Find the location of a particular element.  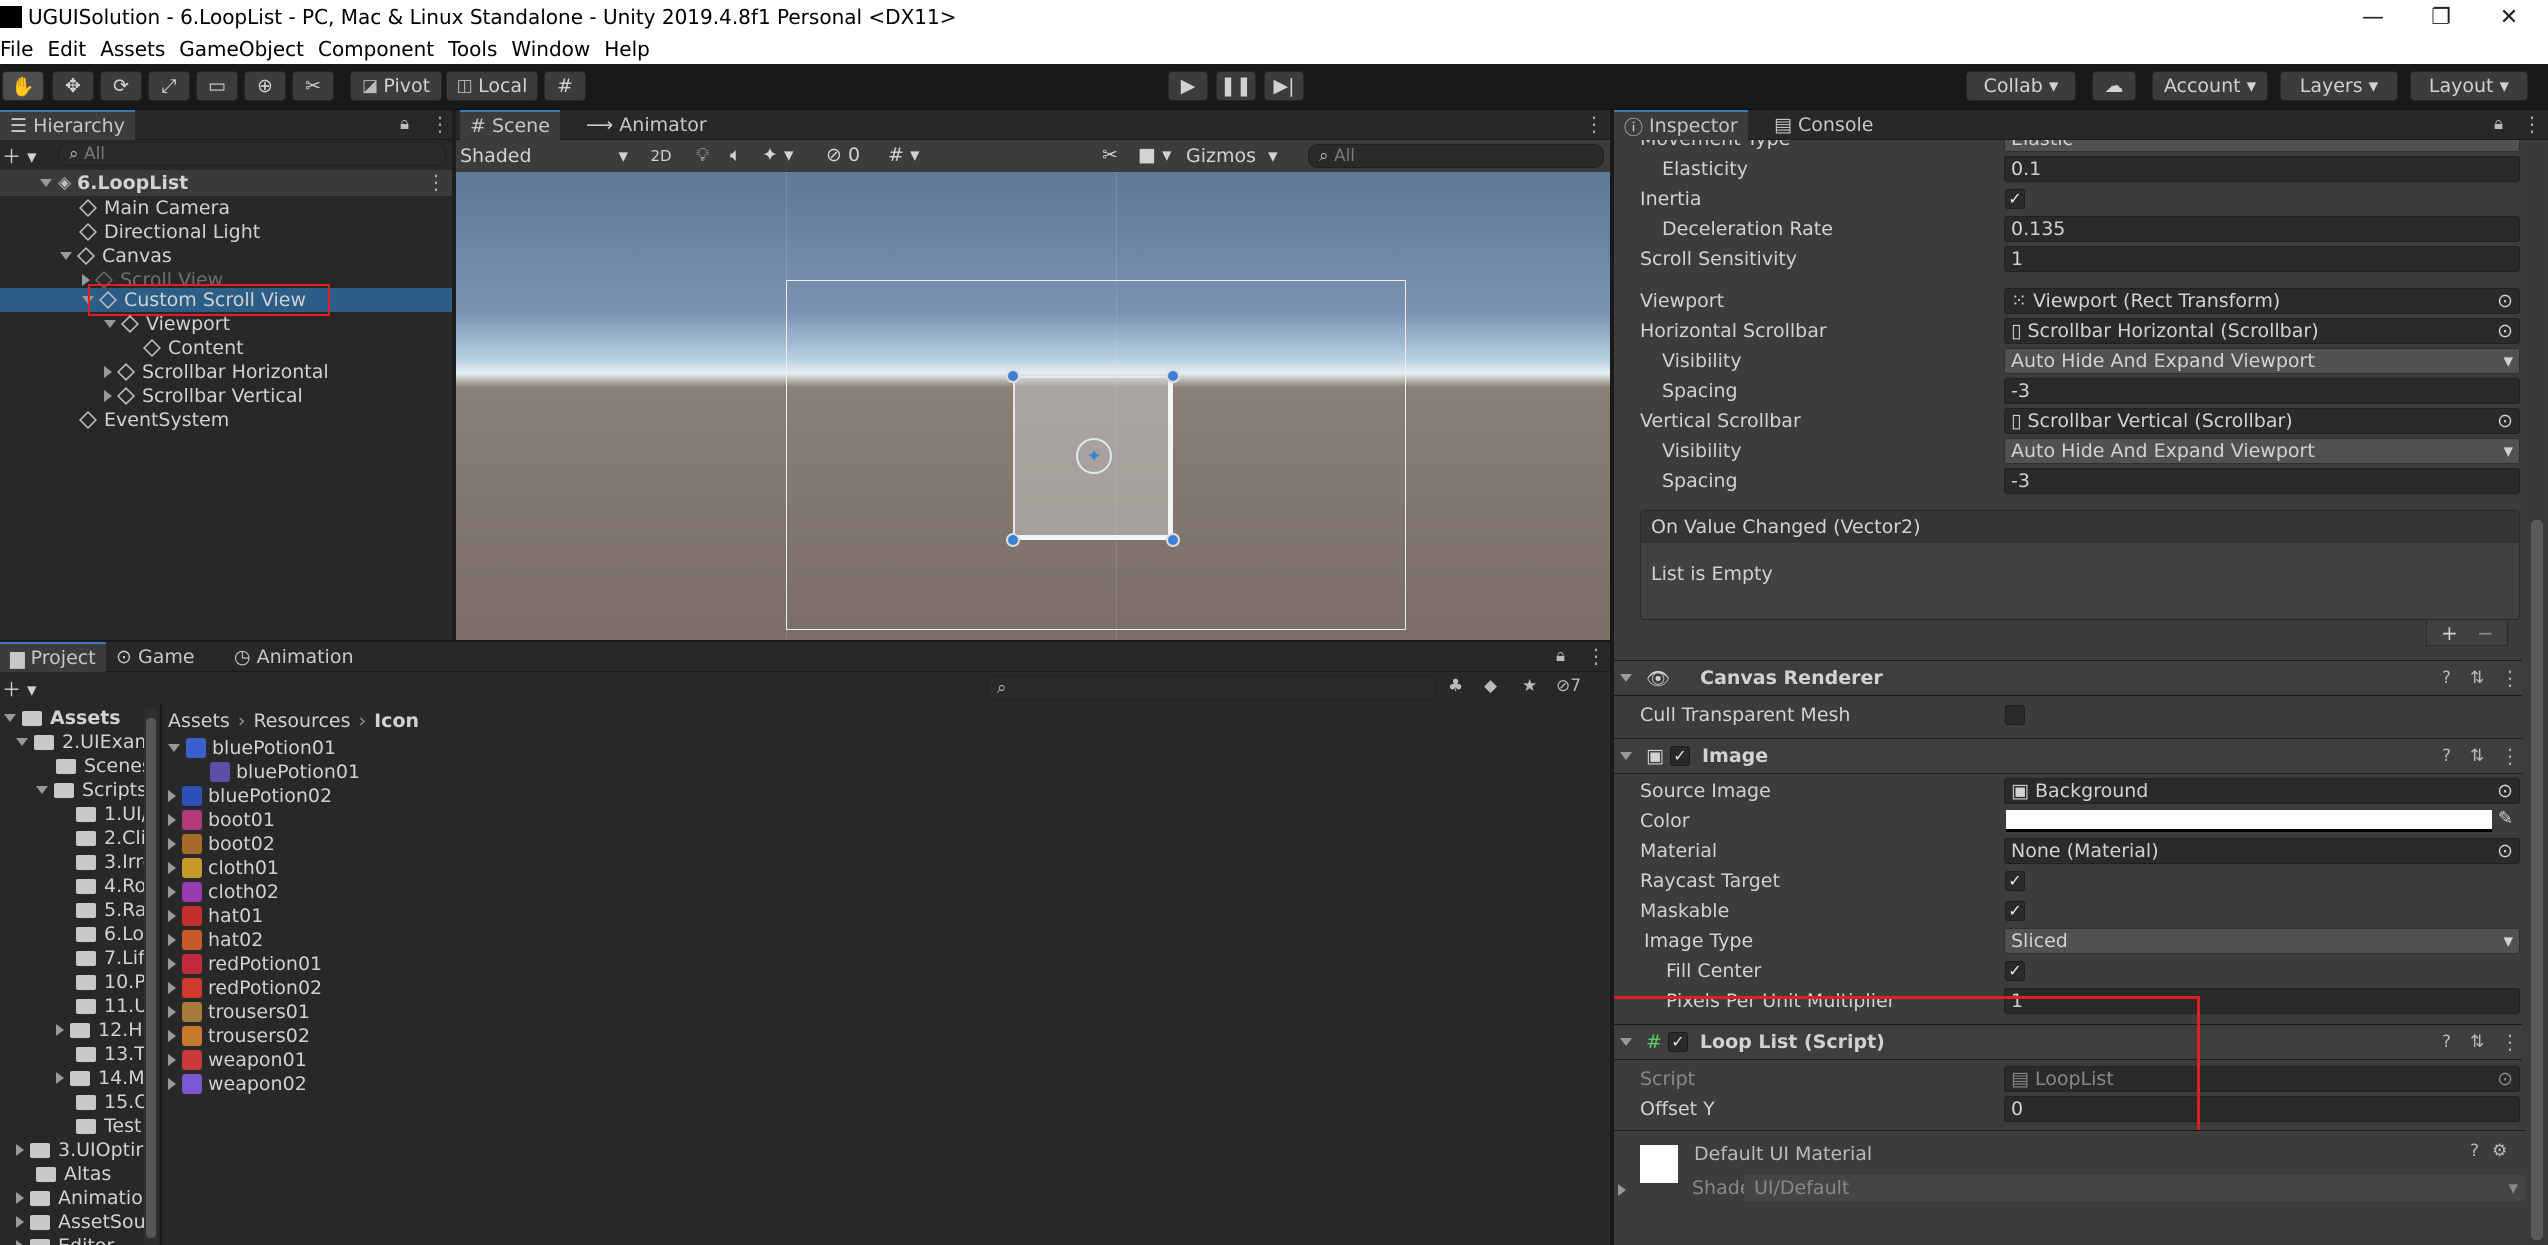

tree-scrollbar is located at coordinates (151, 976).